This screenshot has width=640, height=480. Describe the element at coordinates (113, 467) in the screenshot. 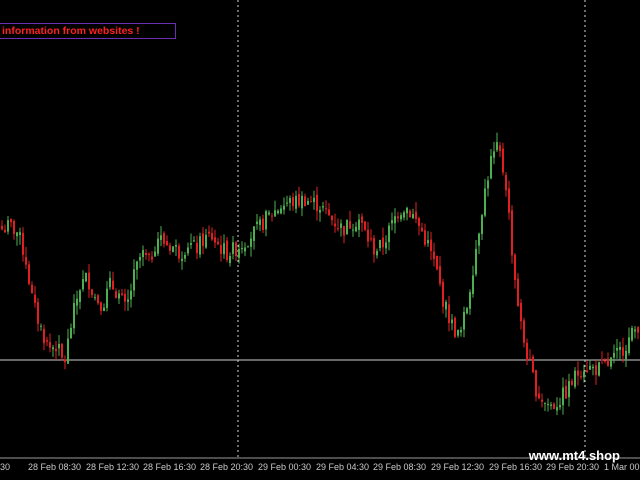

I see `time-tick-label: 28 Feb 12:30` at that location.